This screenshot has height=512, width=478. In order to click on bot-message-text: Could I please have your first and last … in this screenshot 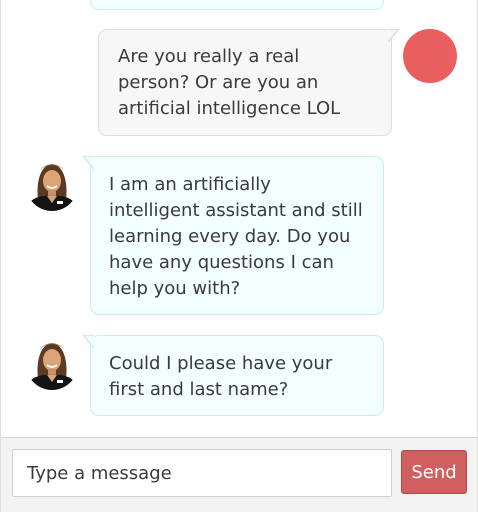, I will do `click(221, 376)`.